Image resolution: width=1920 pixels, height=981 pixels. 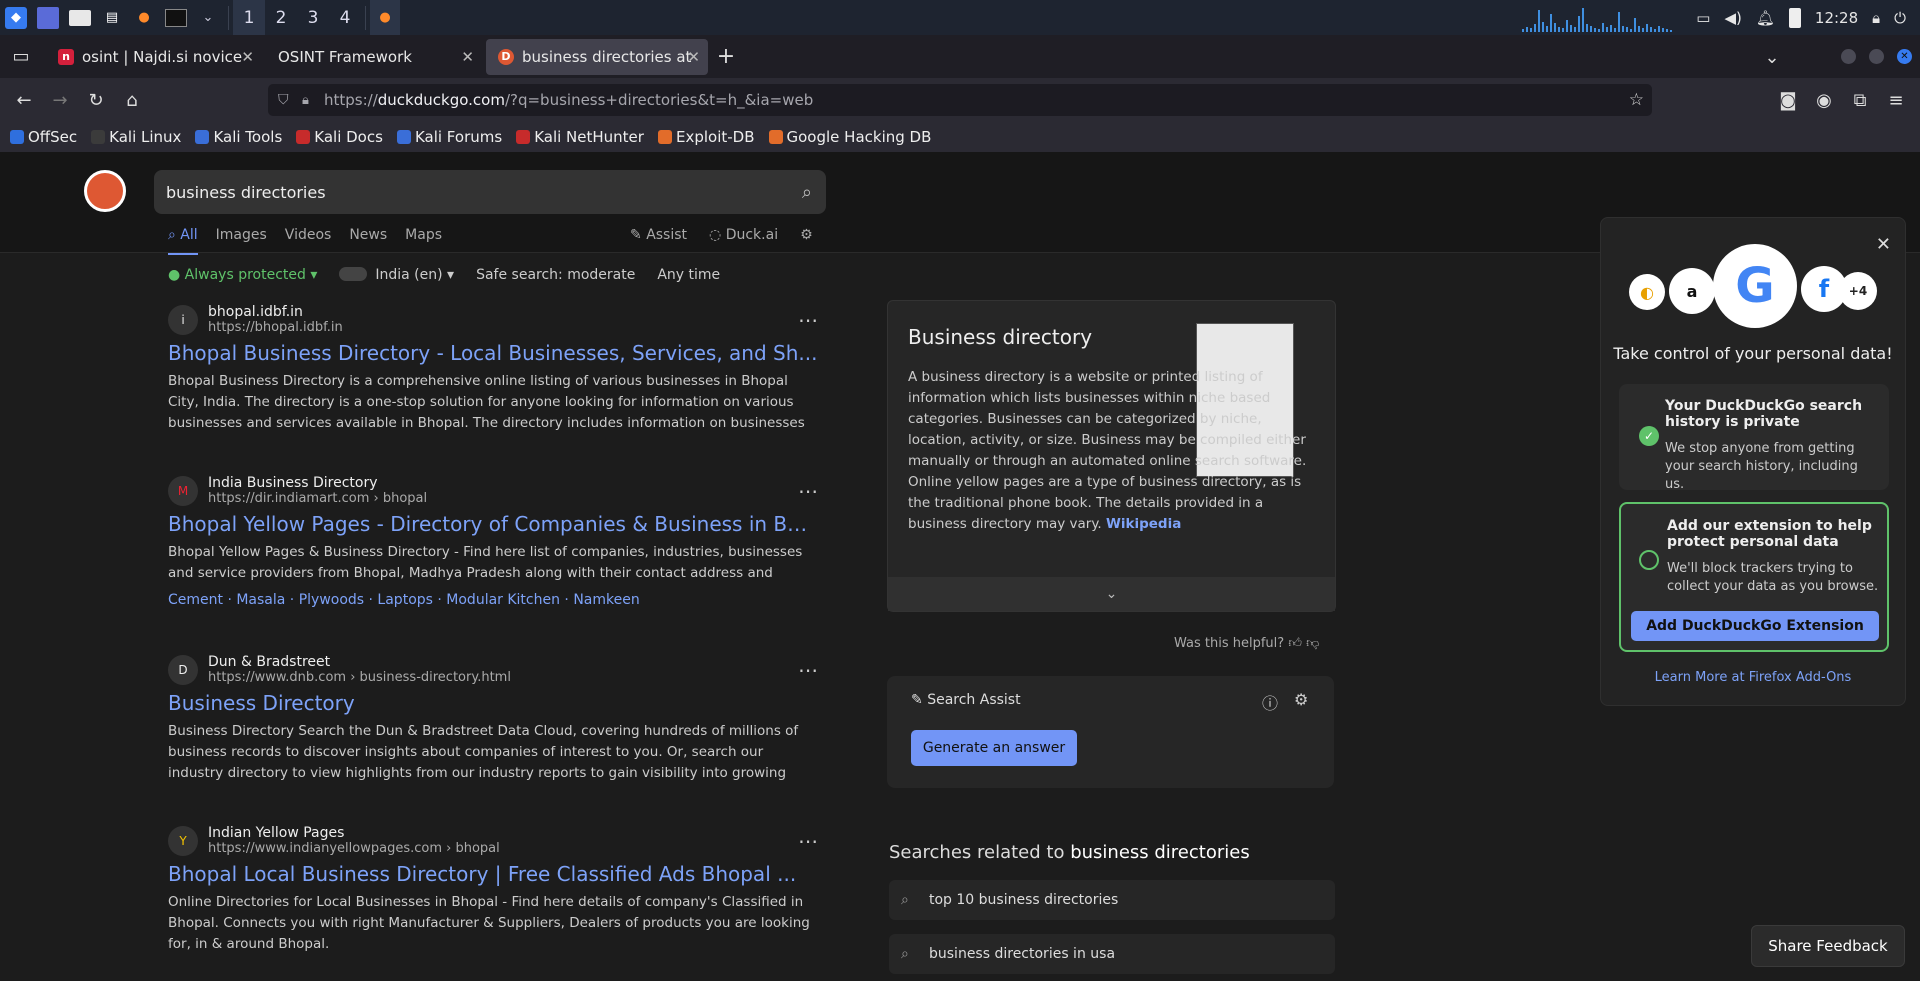 I want to click on bookmark-ghdb: Google Hacking DB, so click(x=849, y=137).